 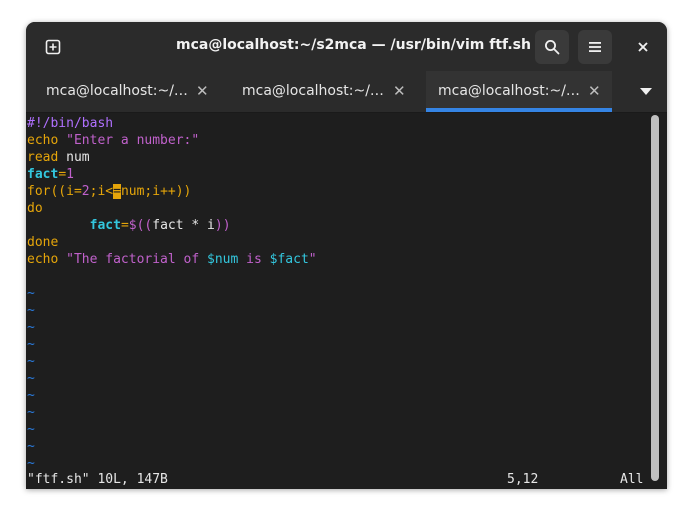 I want to click on code-line-9: echo "The factorial of $num is $fact", so click(x=172, y=259).